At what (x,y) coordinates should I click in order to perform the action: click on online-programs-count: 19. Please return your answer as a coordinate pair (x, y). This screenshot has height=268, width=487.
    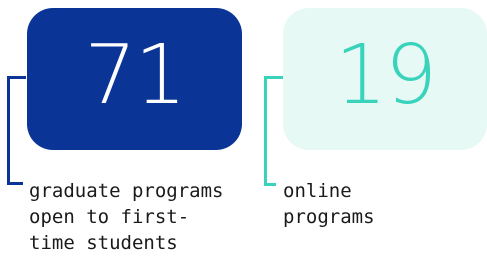
    Looking at the image, I should click on (385, 75).